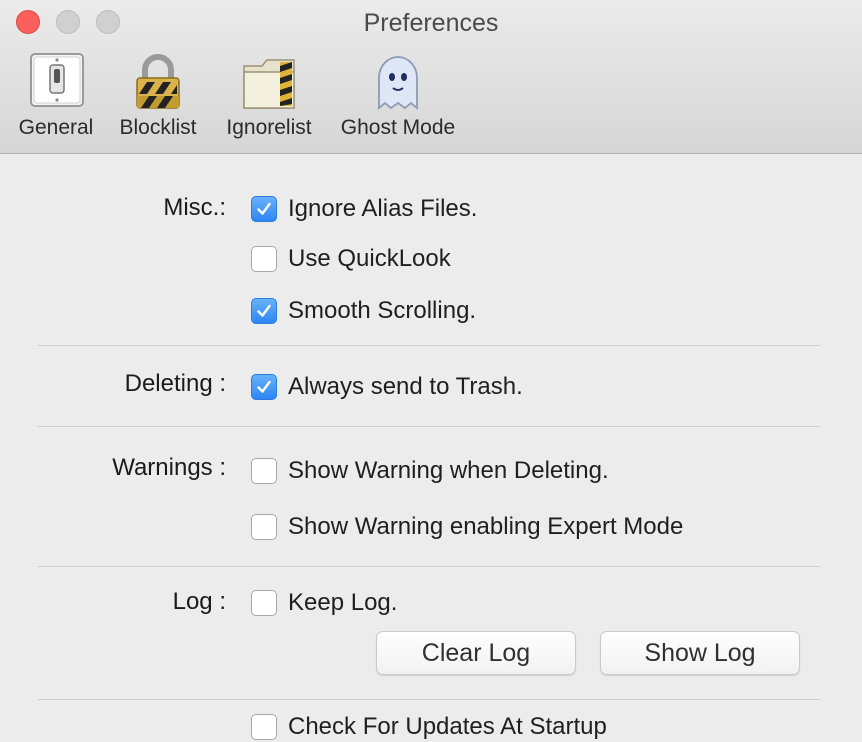 Image resolution: width=862 pixels, height=742 pixels. Describe the element at coordinates (343, 602) in the screenshot. I see `keep-log-label: Keep Log.` at that location.